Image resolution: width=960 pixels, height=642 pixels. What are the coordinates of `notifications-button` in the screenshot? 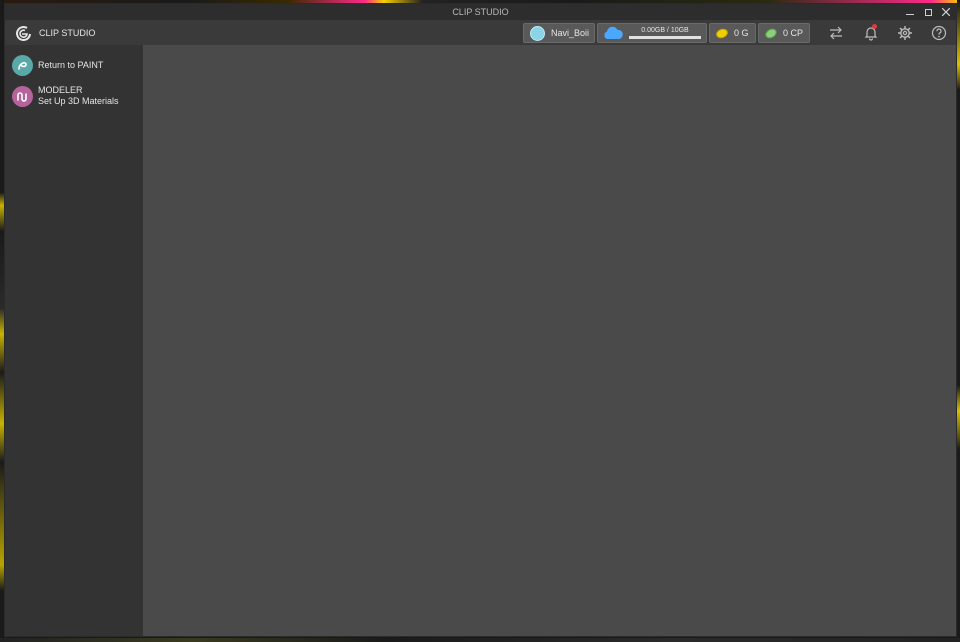 It's located at (871, 33).